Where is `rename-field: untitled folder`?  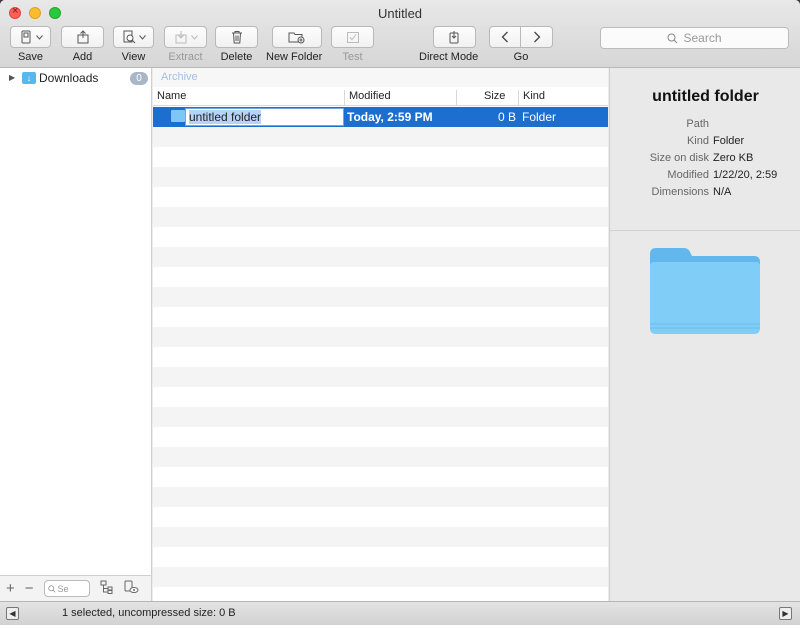 rename-field: untitled folder is located at coordinates (264, 117).